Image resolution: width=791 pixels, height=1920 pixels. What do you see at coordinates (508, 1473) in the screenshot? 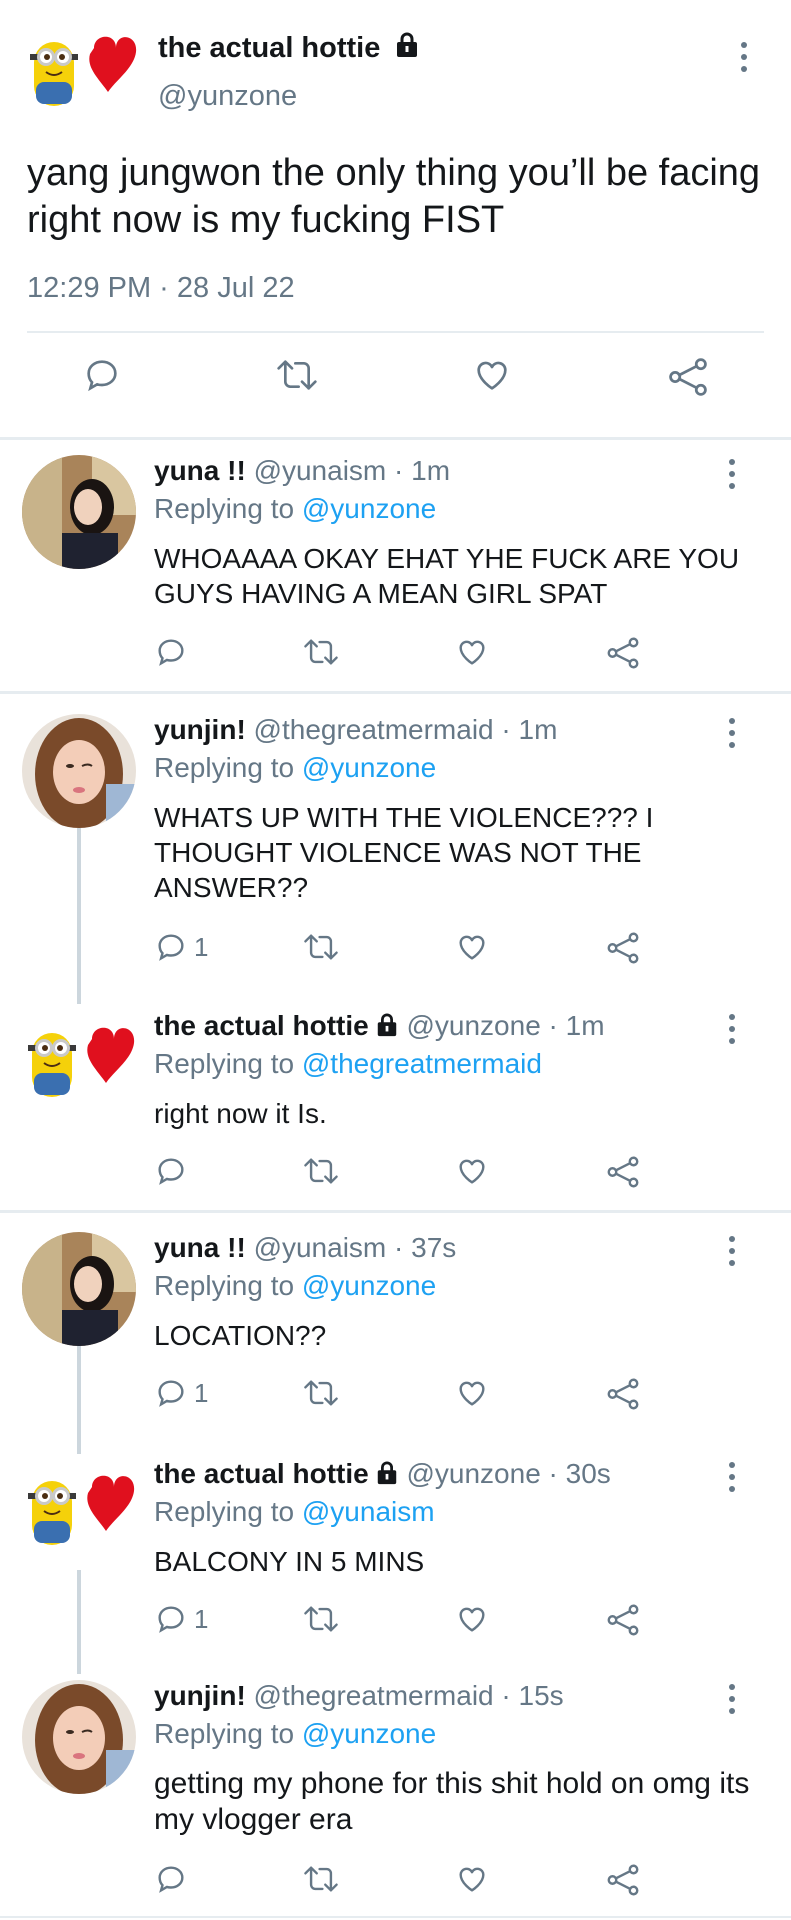
I see `reply-meta: @yunzone · 30s` at bounding box center [508, 1473].